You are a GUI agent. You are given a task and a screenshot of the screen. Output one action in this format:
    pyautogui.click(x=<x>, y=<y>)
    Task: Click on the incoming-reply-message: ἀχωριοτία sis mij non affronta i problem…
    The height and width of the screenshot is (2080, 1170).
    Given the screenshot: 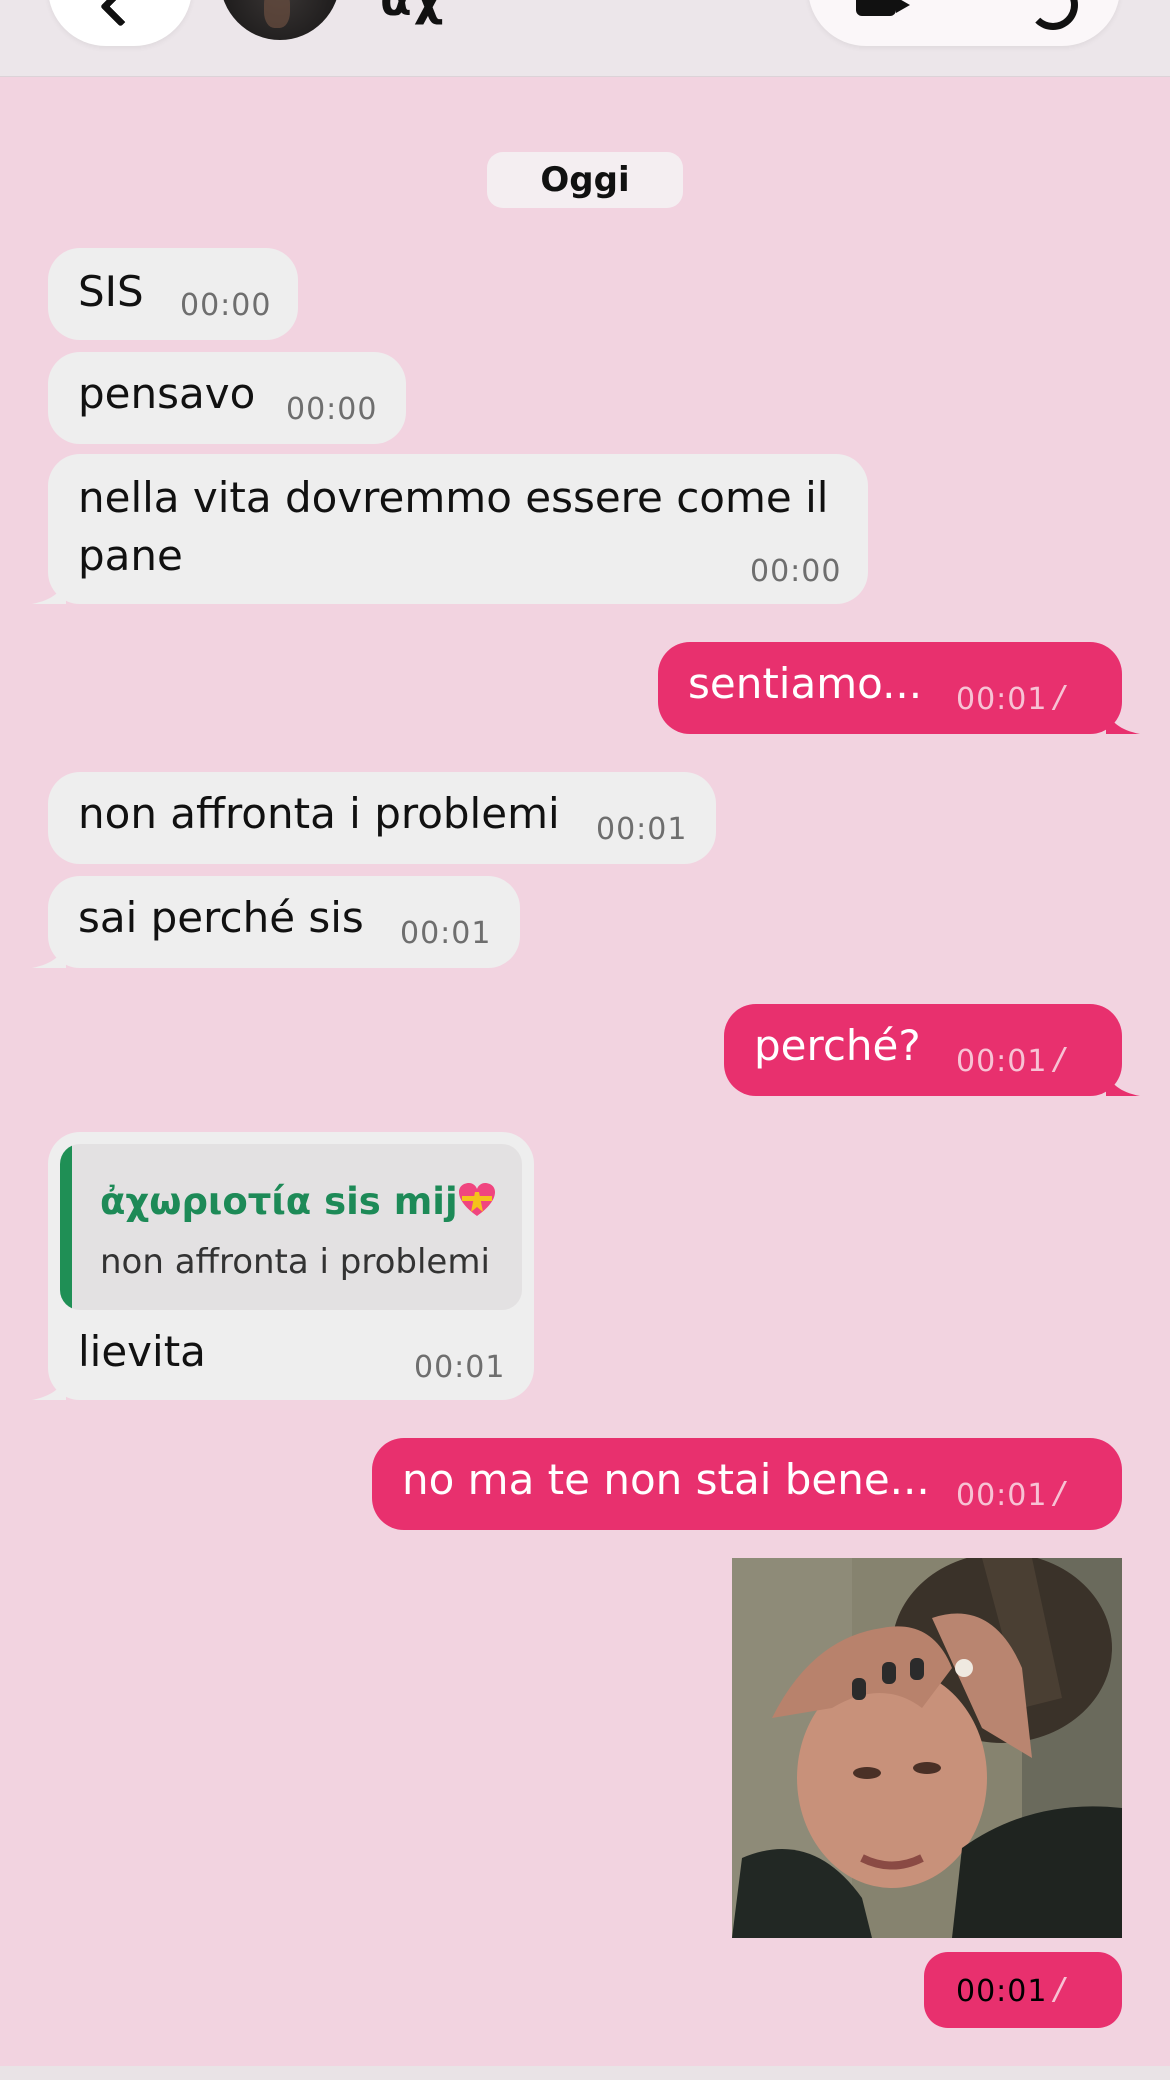 What is the action you would take?
    pyautogui.click(x=283, y=1266)
    